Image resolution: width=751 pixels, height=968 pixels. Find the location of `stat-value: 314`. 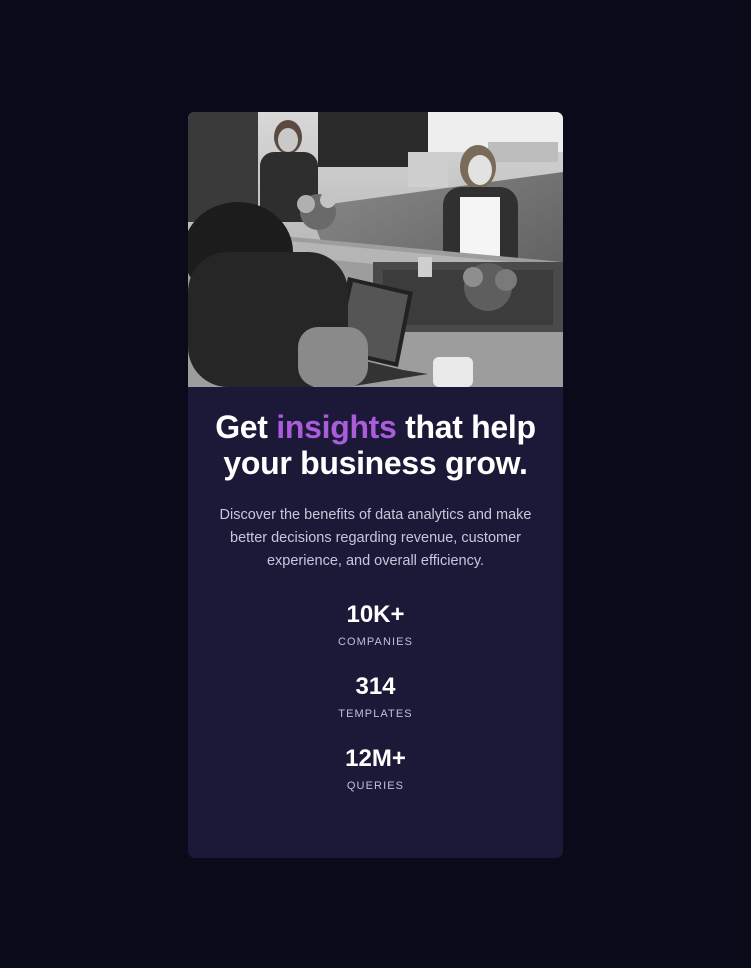

stat-value: 314 is located at coordinates (375, 686).